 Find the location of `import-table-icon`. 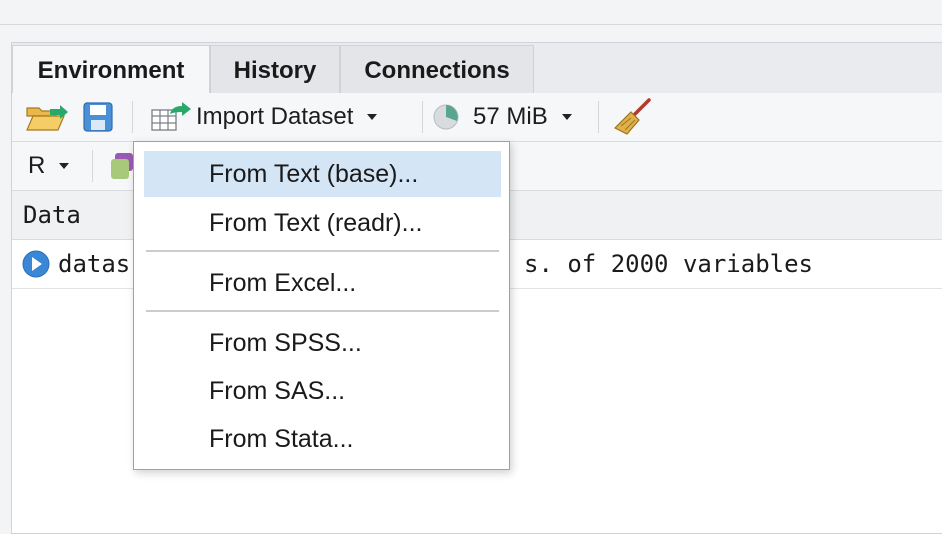

import-table-icon is located at coordinates (171, 116).